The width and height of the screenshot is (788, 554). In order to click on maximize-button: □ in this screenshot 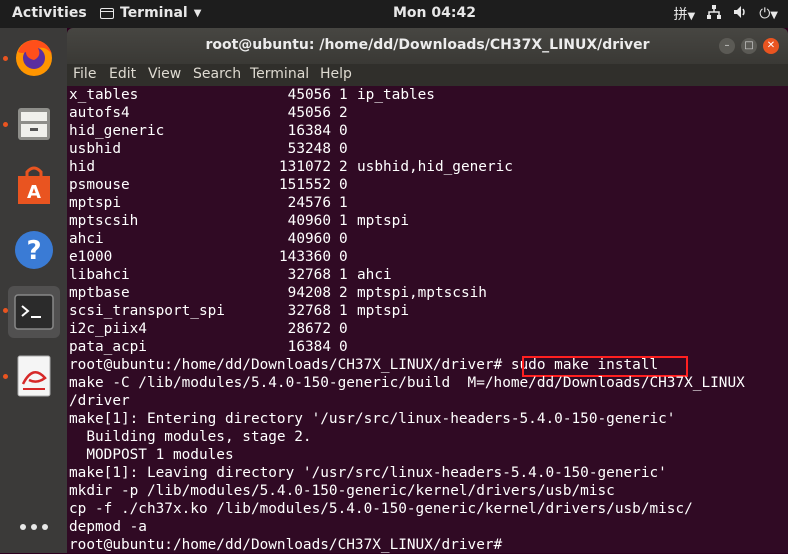, I will do `click(749, 46)`.